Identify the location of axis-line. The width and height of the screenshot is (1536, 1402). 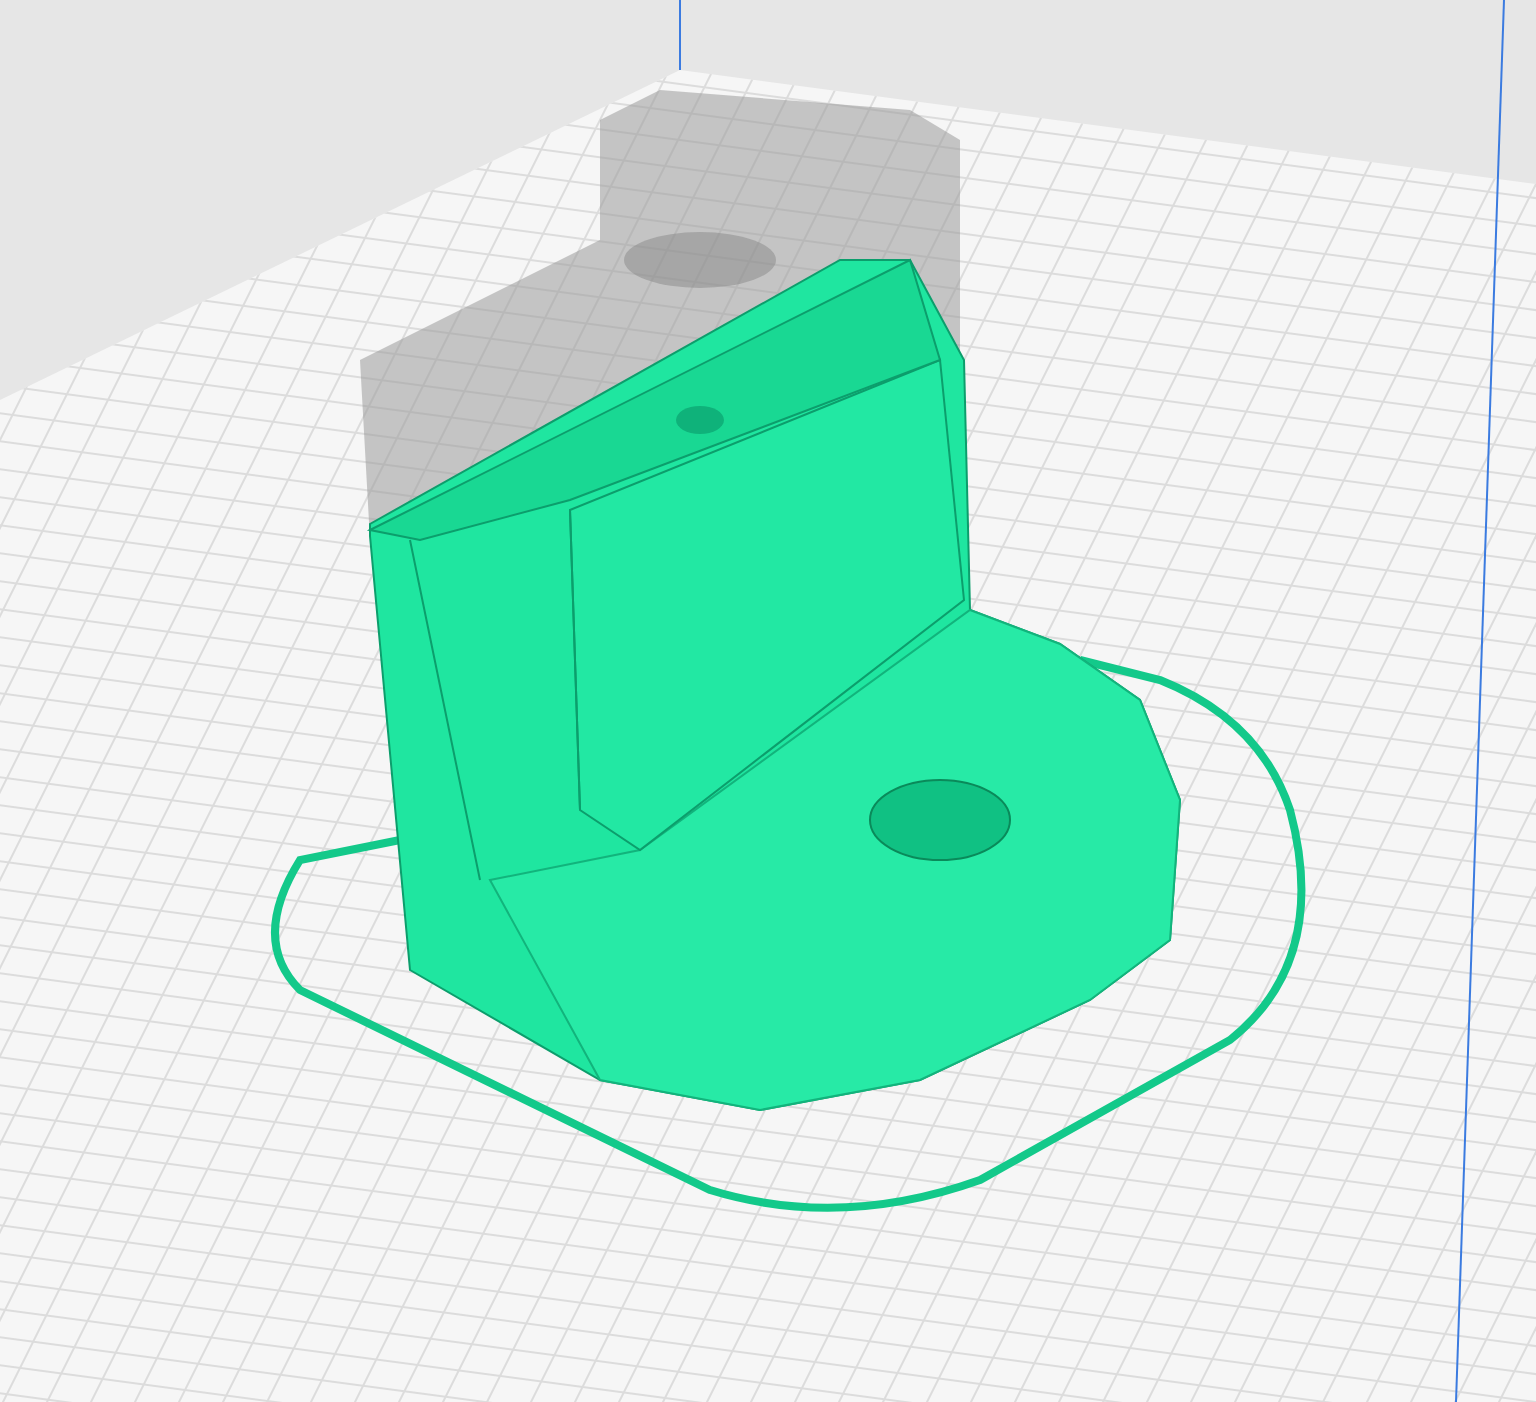
(680, 35).